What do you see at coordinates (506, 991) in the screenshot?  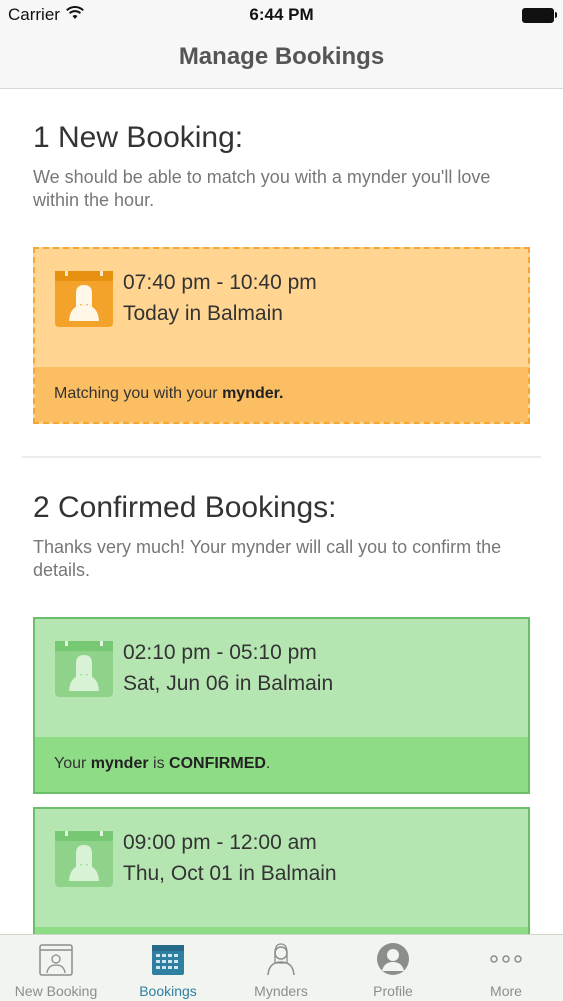 I see `tab-label: More` at bounding box center [506, 991].